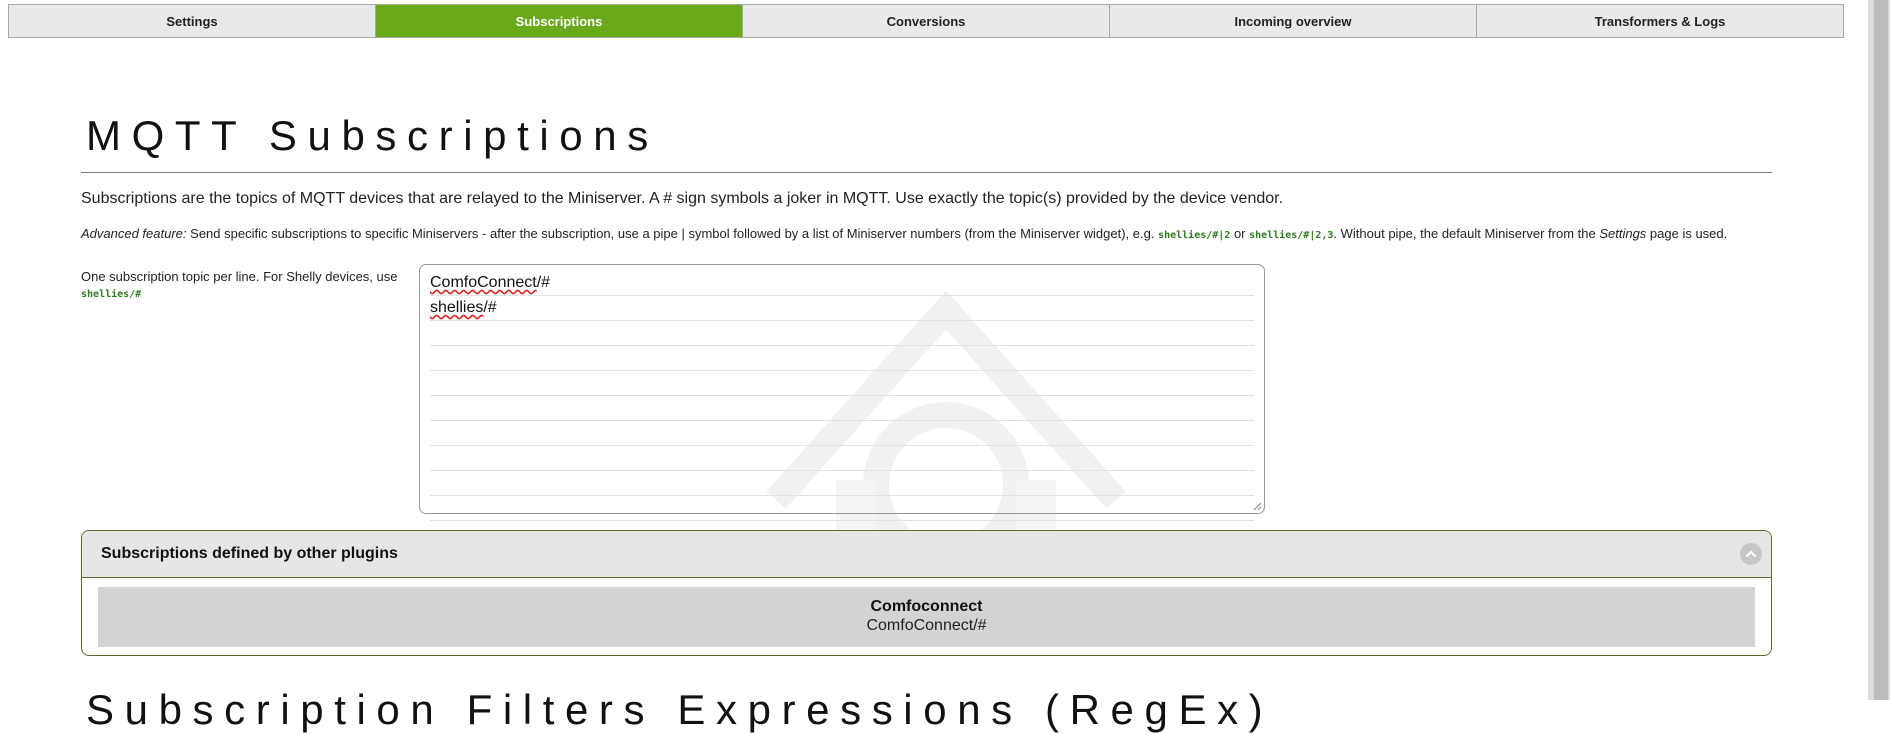  I want to click on plugin-subscription-card: Comfoconnect ComfoConnect/#, so click(926, 617).